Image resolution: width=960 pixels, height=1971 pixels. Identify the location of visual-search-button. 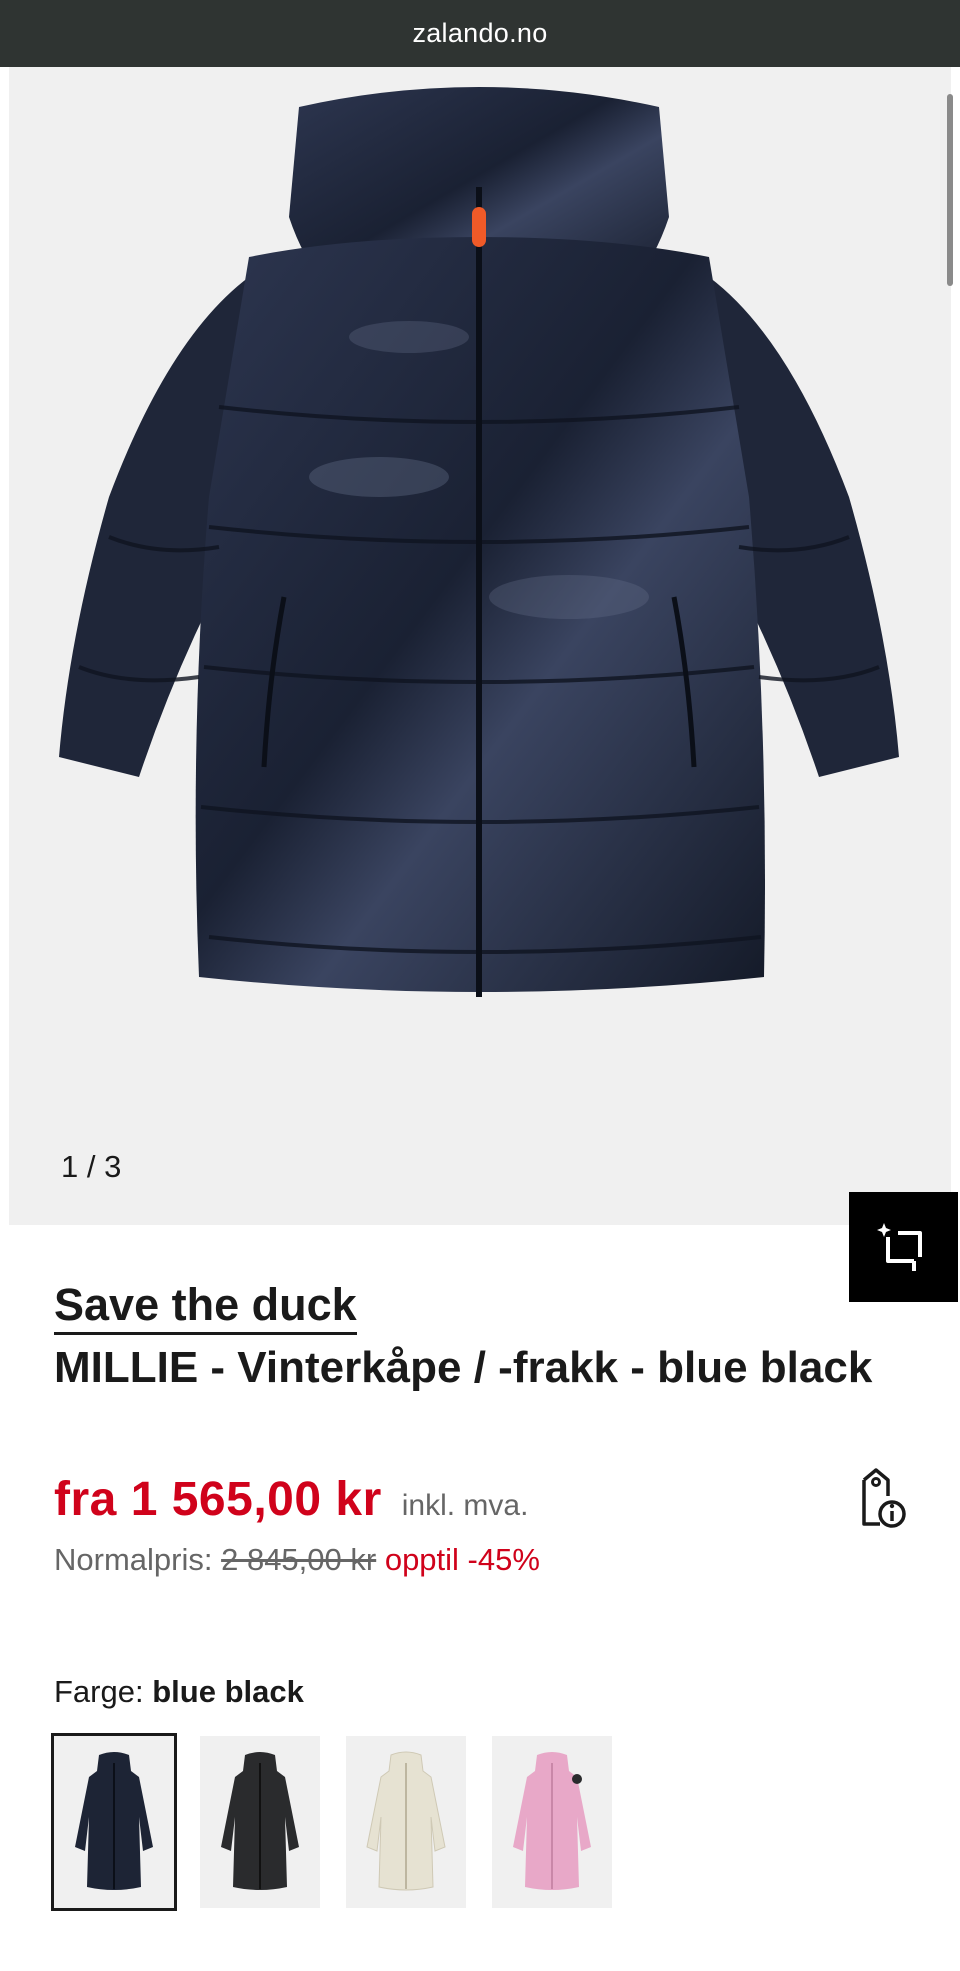
(903, 1247).